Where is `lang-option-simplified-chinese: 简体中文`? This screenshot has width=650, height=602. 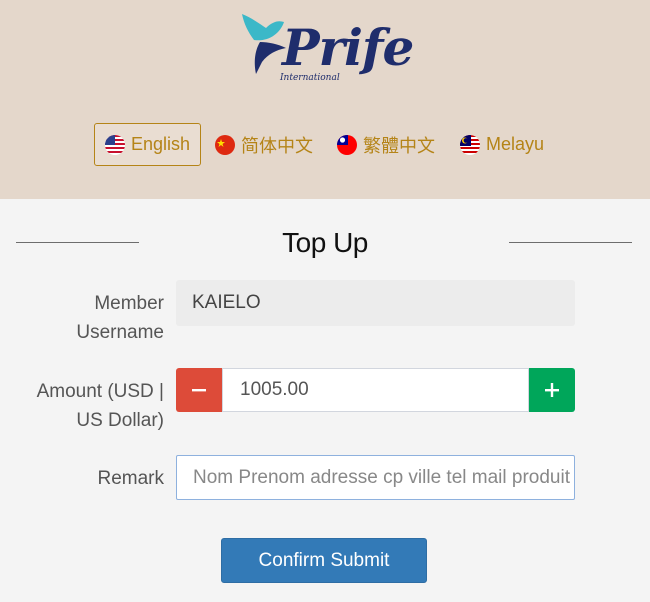 lang-option-simplified-chinese: 简体中文 is located at coordinates (264, 144).